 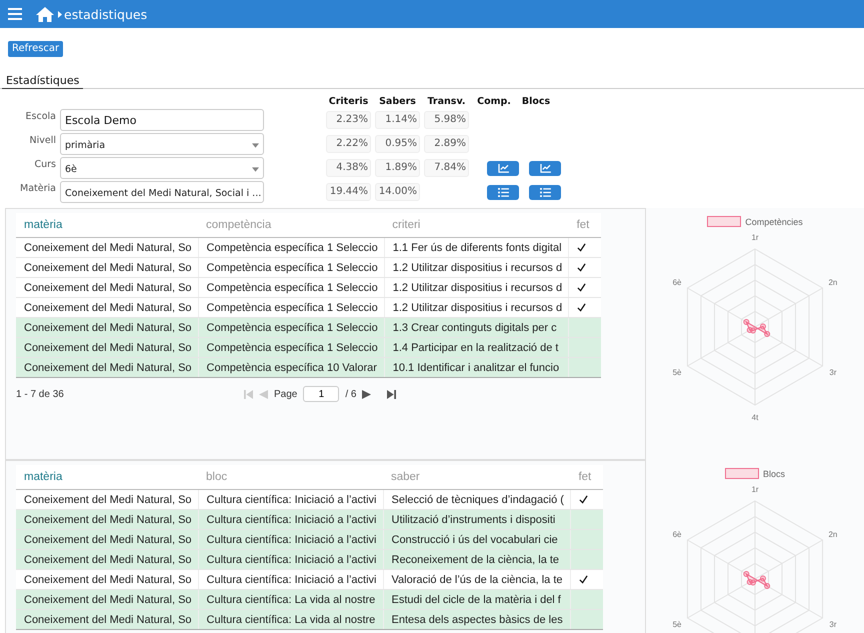 I want to click on column-header: bloc, so click(x=290, y=477).